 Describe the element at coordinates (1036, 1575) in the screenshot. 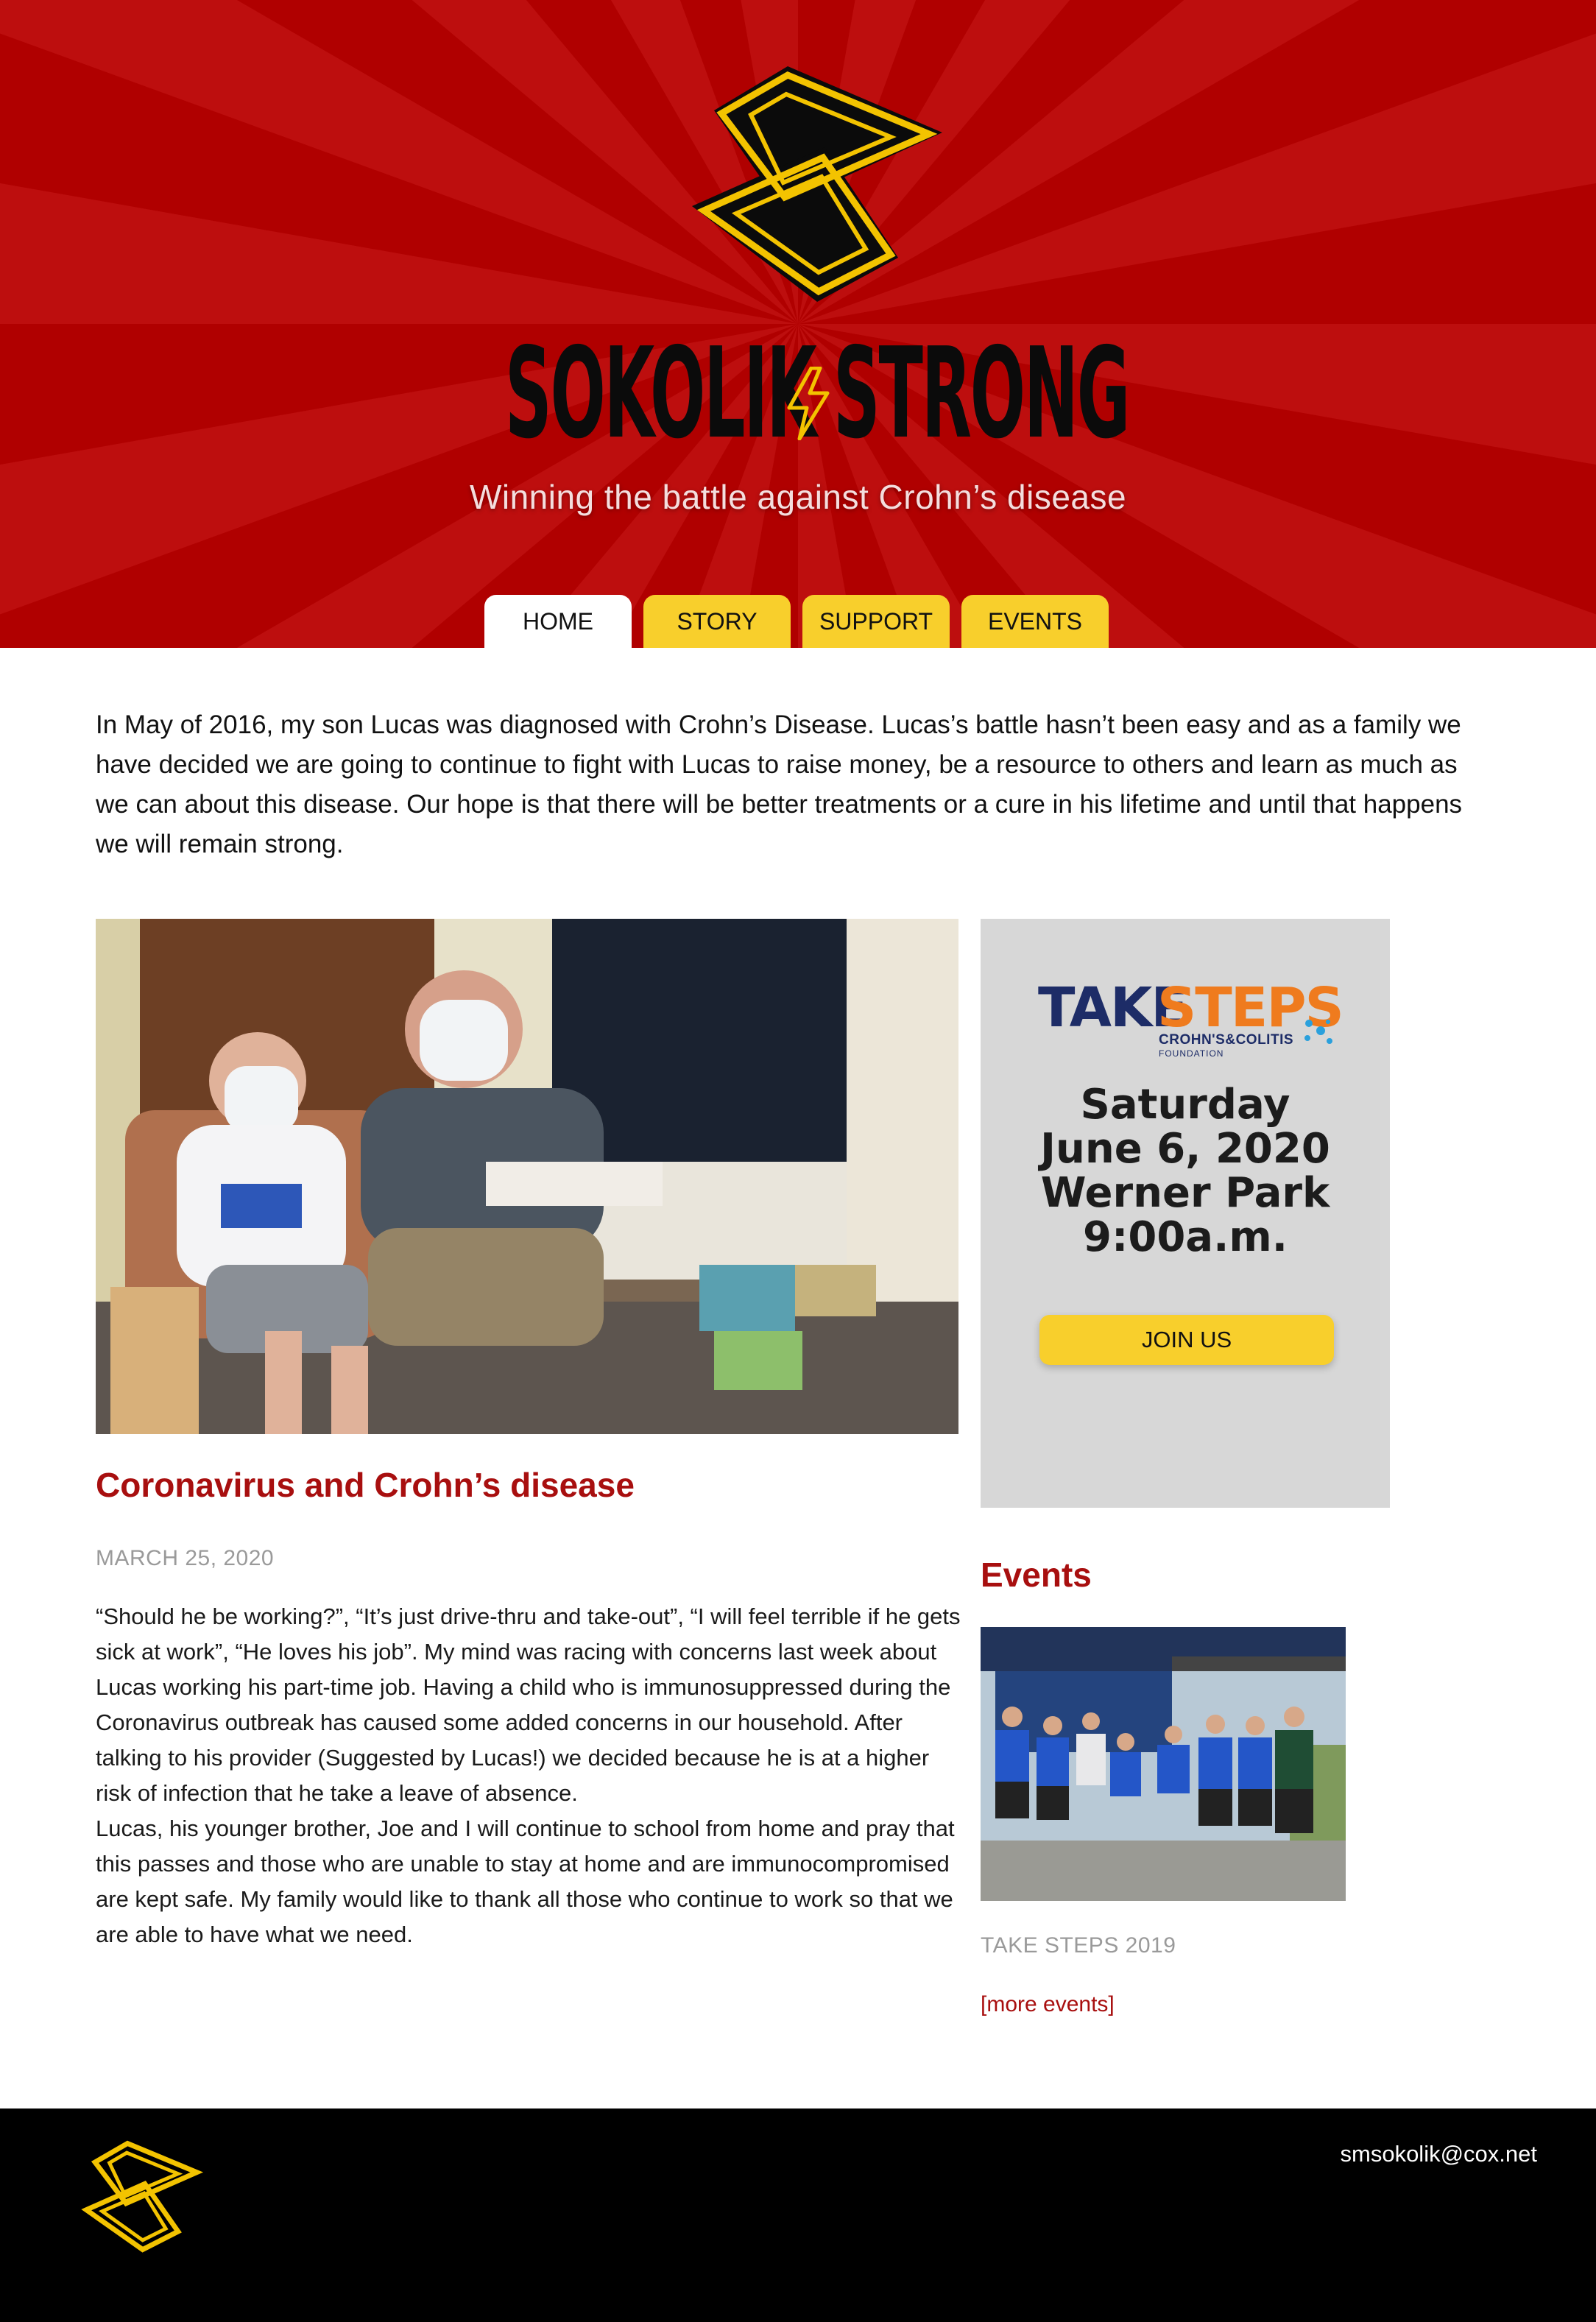

I see `events-heading: Events` at that location.